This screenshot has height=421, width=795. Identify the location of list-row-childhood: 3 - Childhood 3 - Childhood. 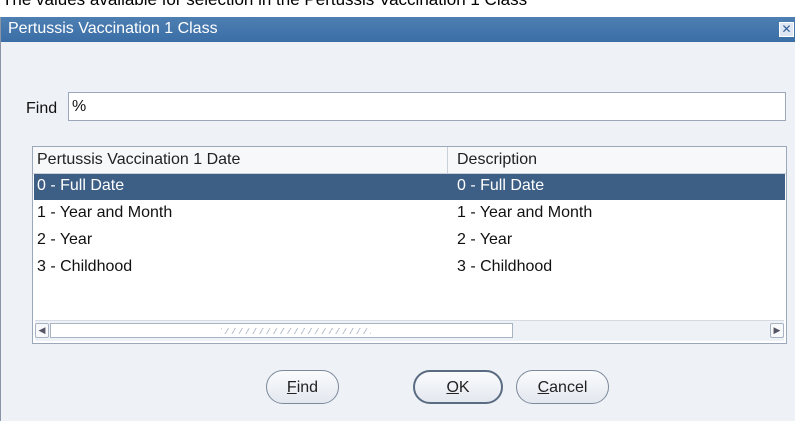
(409, 268).